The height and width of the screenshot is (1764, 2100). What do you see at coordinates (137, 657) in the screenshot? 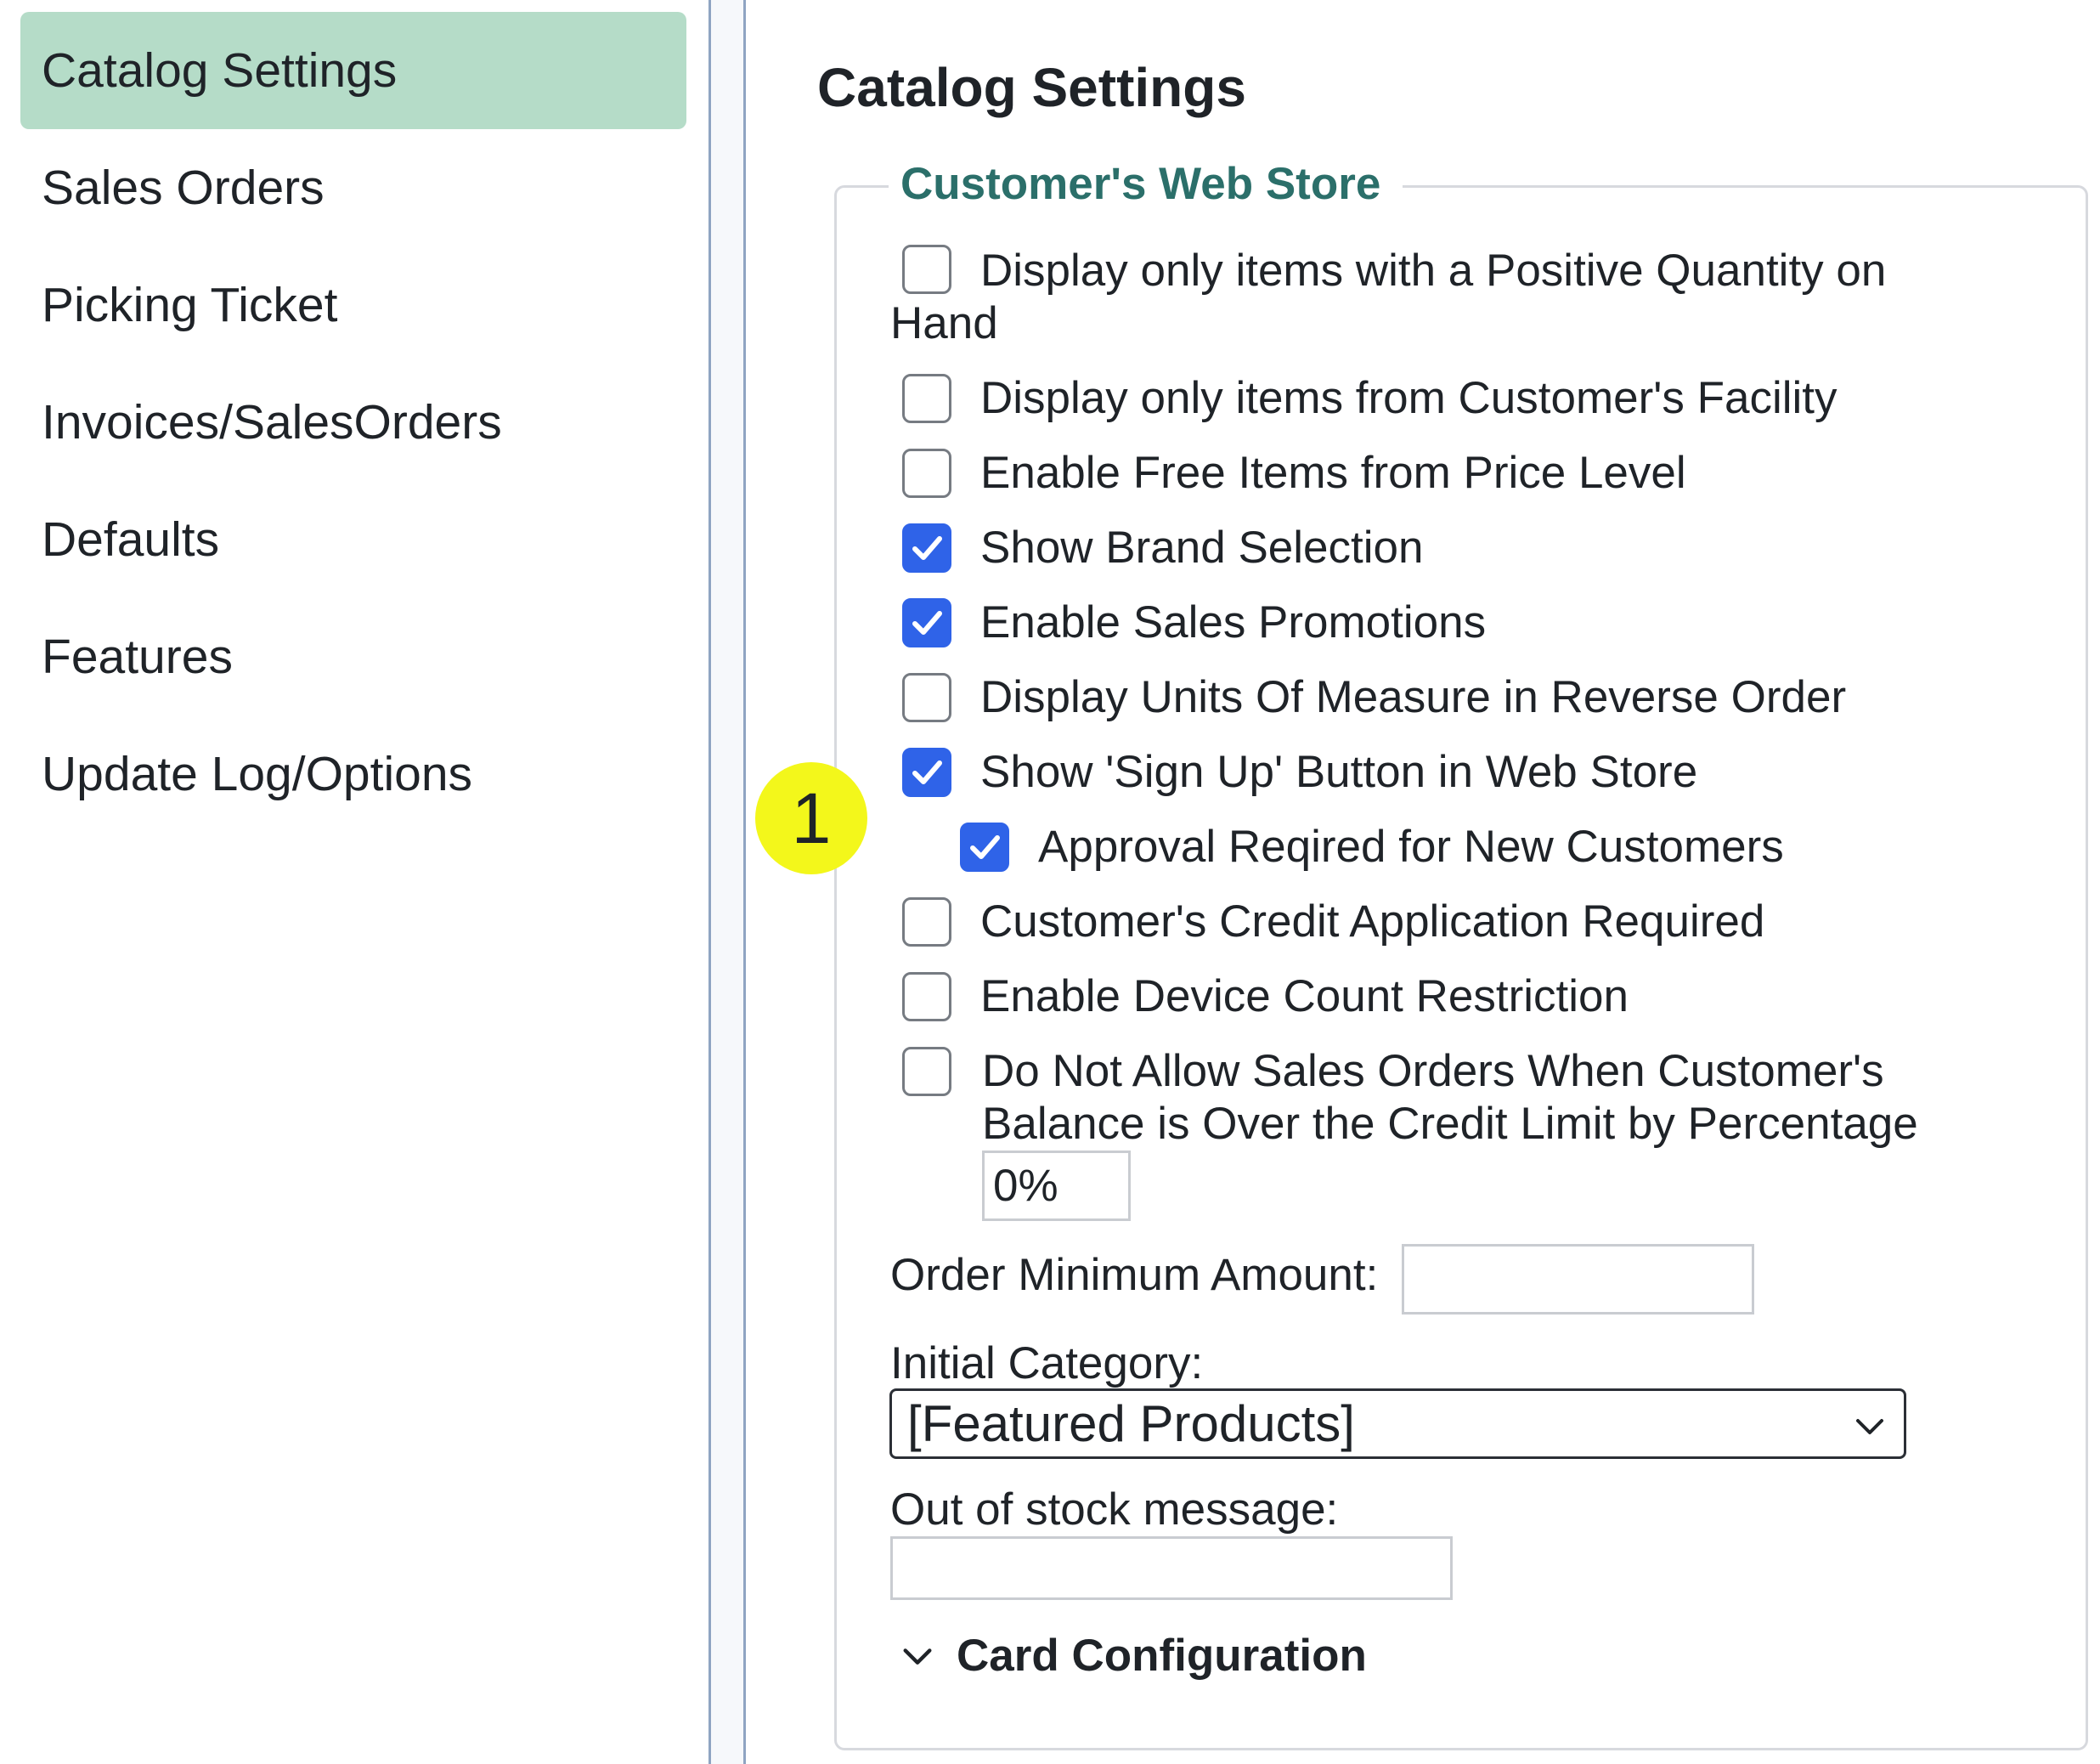
I see `sidebar-item-label: Features` at bounding box center [137, 657].